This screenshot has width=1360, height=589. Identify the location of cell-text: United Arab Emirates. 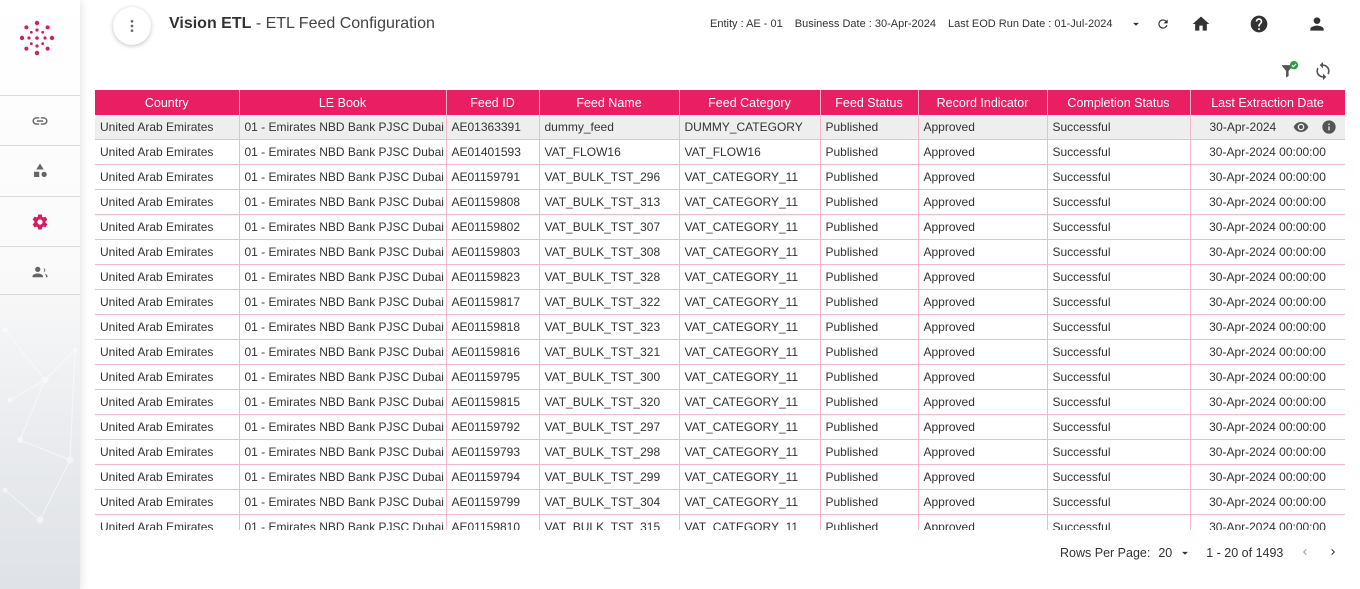
(157, 377).